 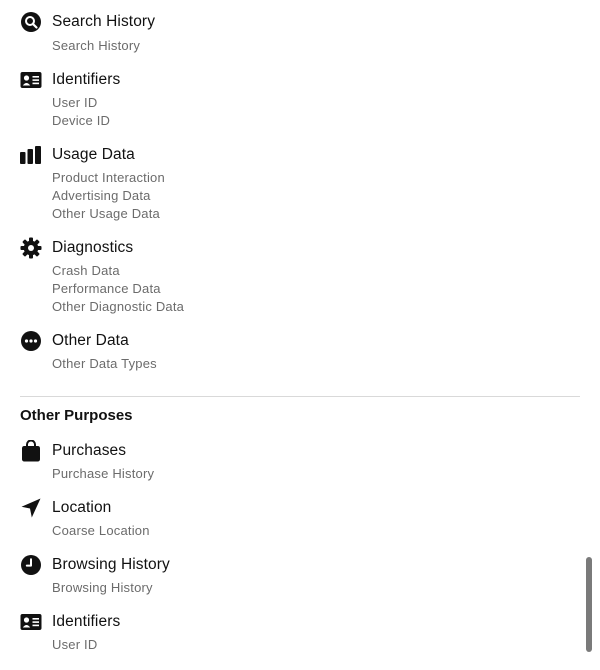 What do you see at coordinates (86, 270) in the screenshot?
I see `data-type-item: Crash Data` at bounding box center [86, 270].